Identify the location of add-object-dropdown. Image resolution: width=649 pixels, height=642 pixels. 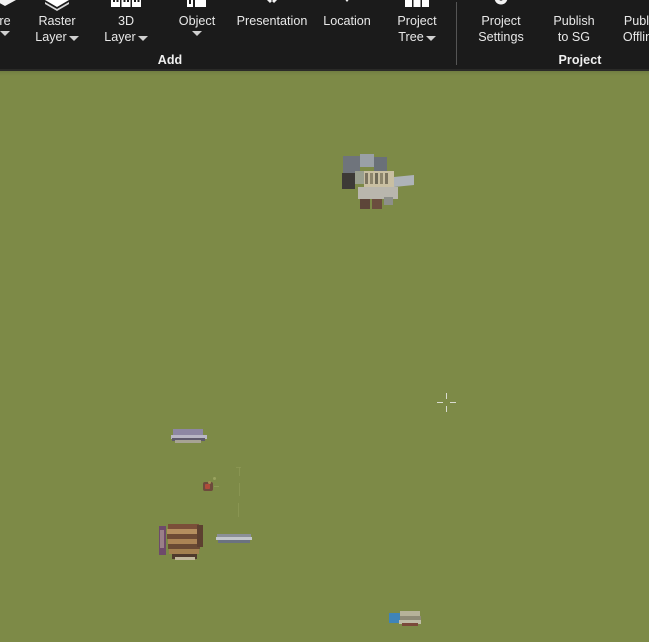
(197, 33).